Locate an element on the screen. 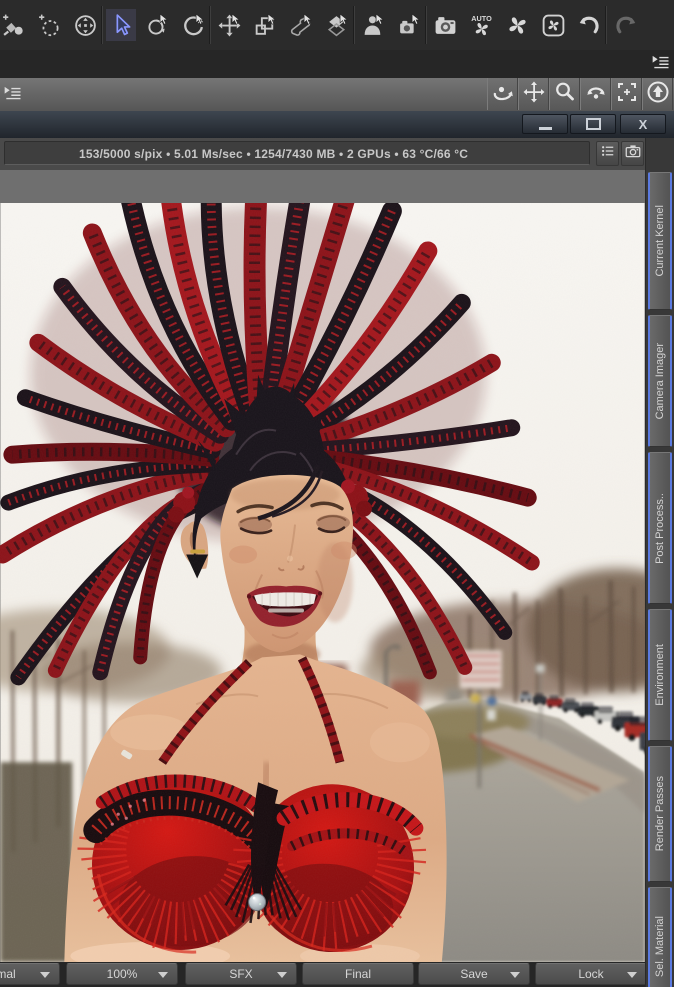  button-label: Lock is located at coordinates (591, 974).